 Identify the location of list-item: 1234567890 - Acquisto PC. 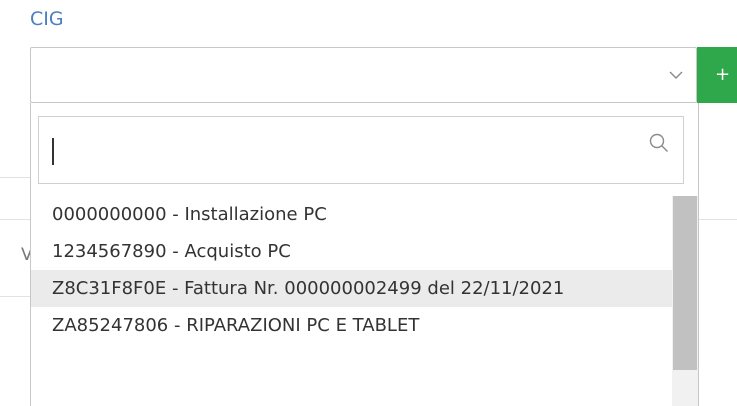
(351, 251).